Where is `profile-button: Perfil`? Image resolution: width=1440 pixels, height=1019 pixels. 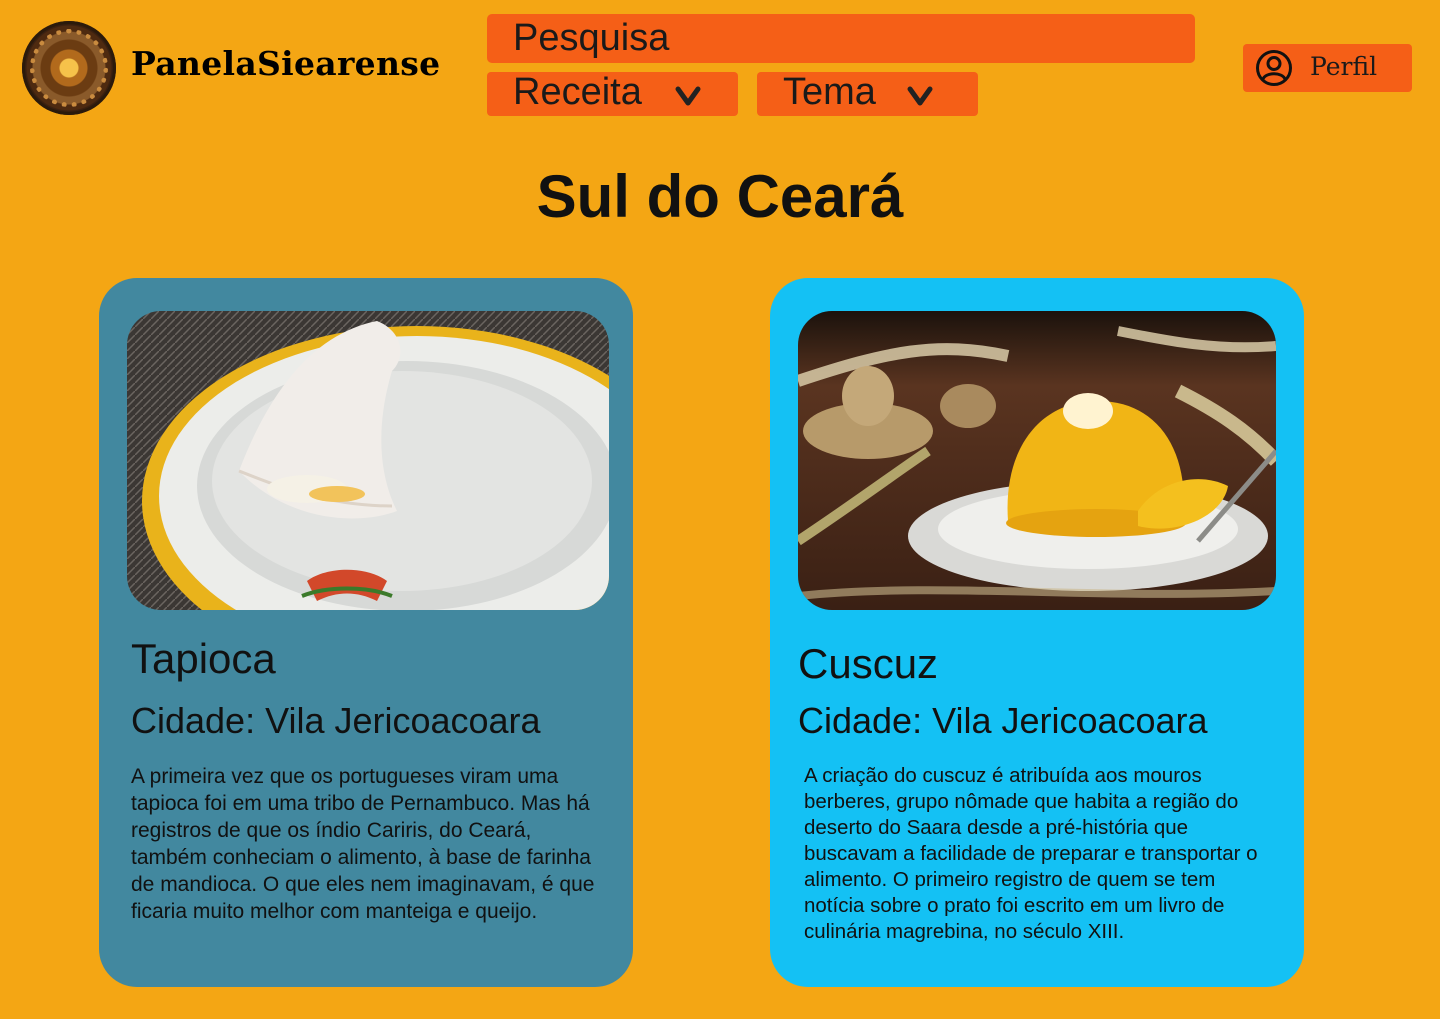 profile-button: Perfil is located at coordinates (1327, 68).